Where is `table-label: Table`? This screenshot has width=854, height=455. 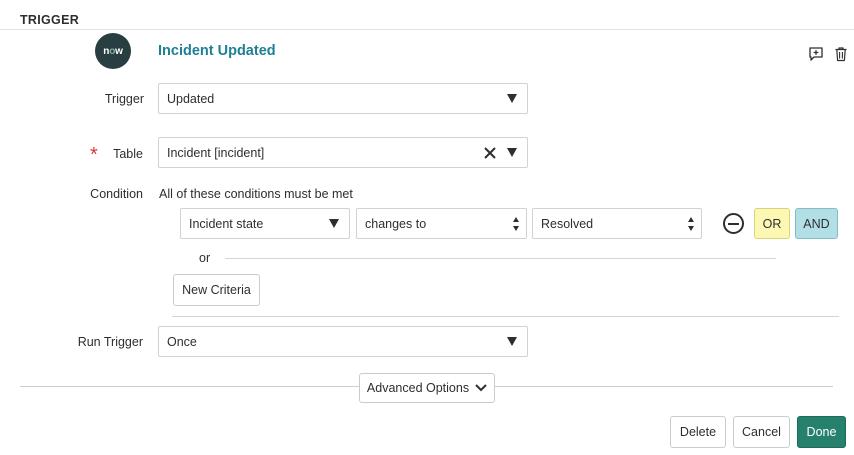 table-label: Table is located at coordinates (128, 154).